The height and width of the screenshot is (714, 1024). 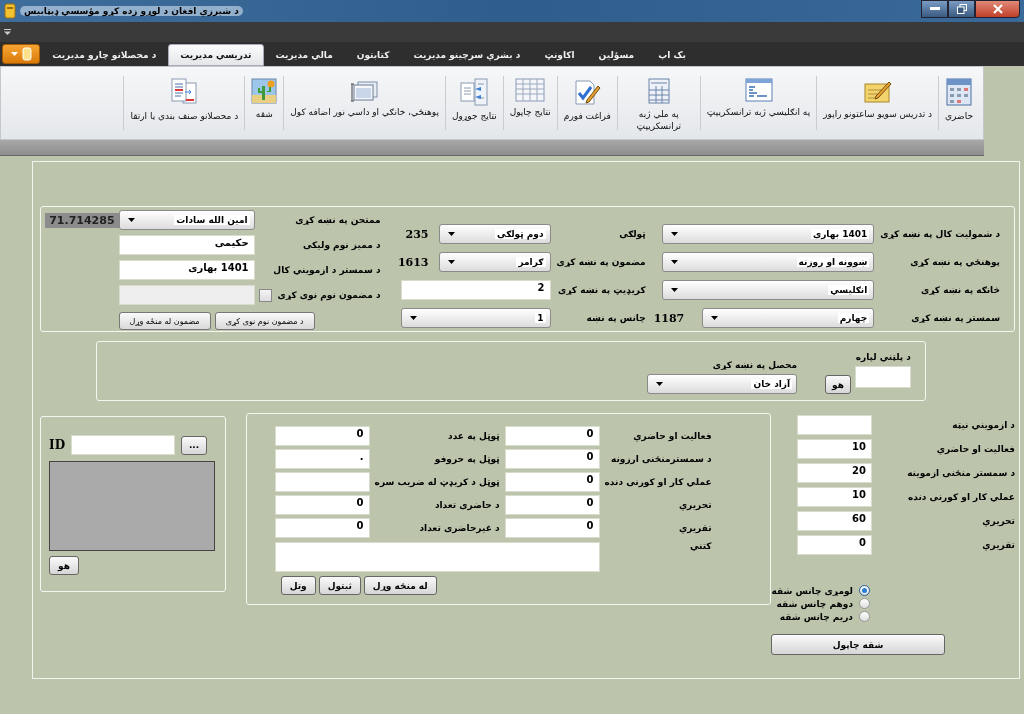 I want to click on photo-button: هو, so click(x=64, y=565).